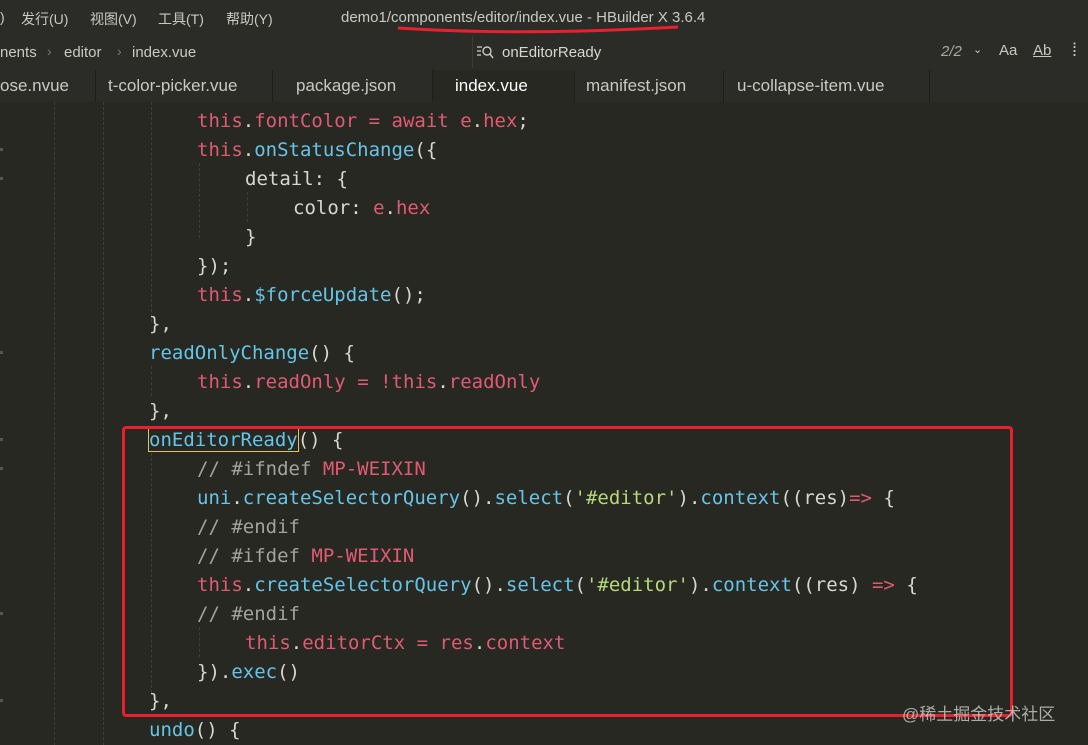 This screenshot has height=745, width=1088. Describe the element at coordinates (1042, 50) in the screenshot. I see `whole-word-toggle: Ab` at that location.